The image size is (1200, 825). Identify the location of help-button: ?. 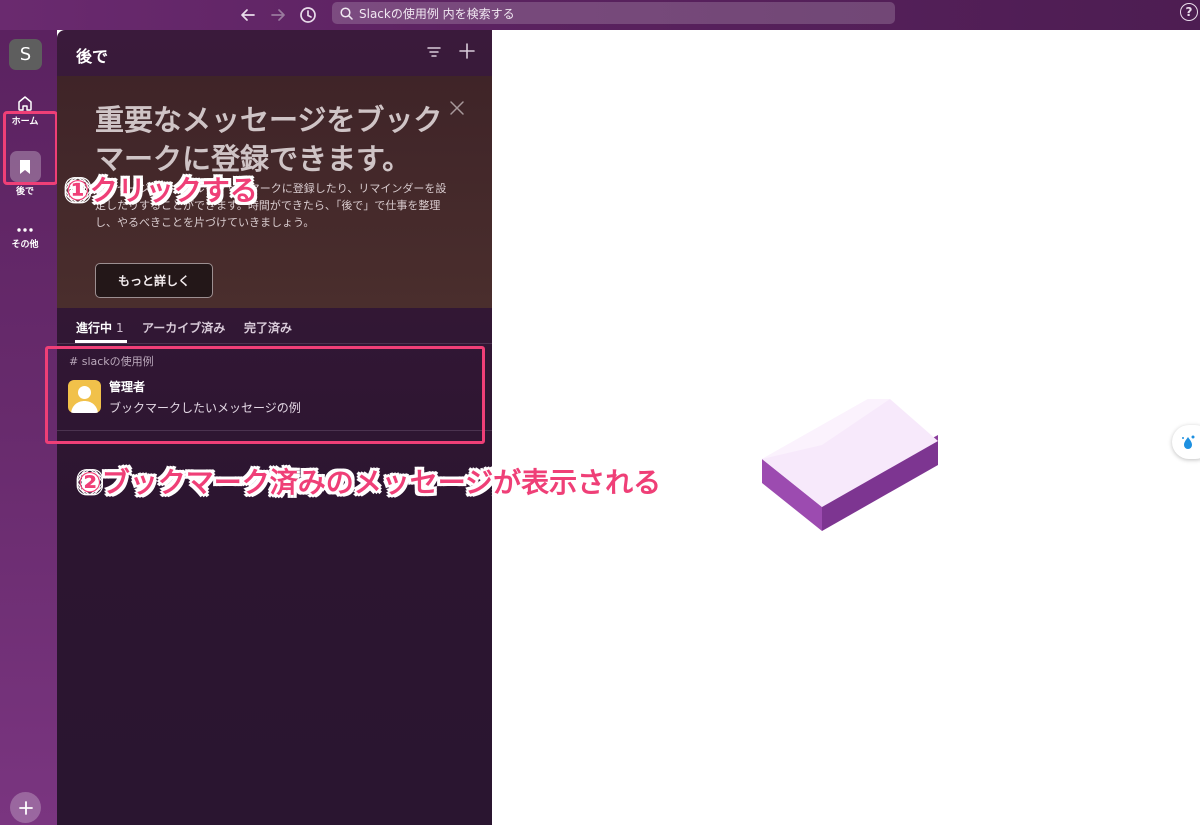
(1189, 12).